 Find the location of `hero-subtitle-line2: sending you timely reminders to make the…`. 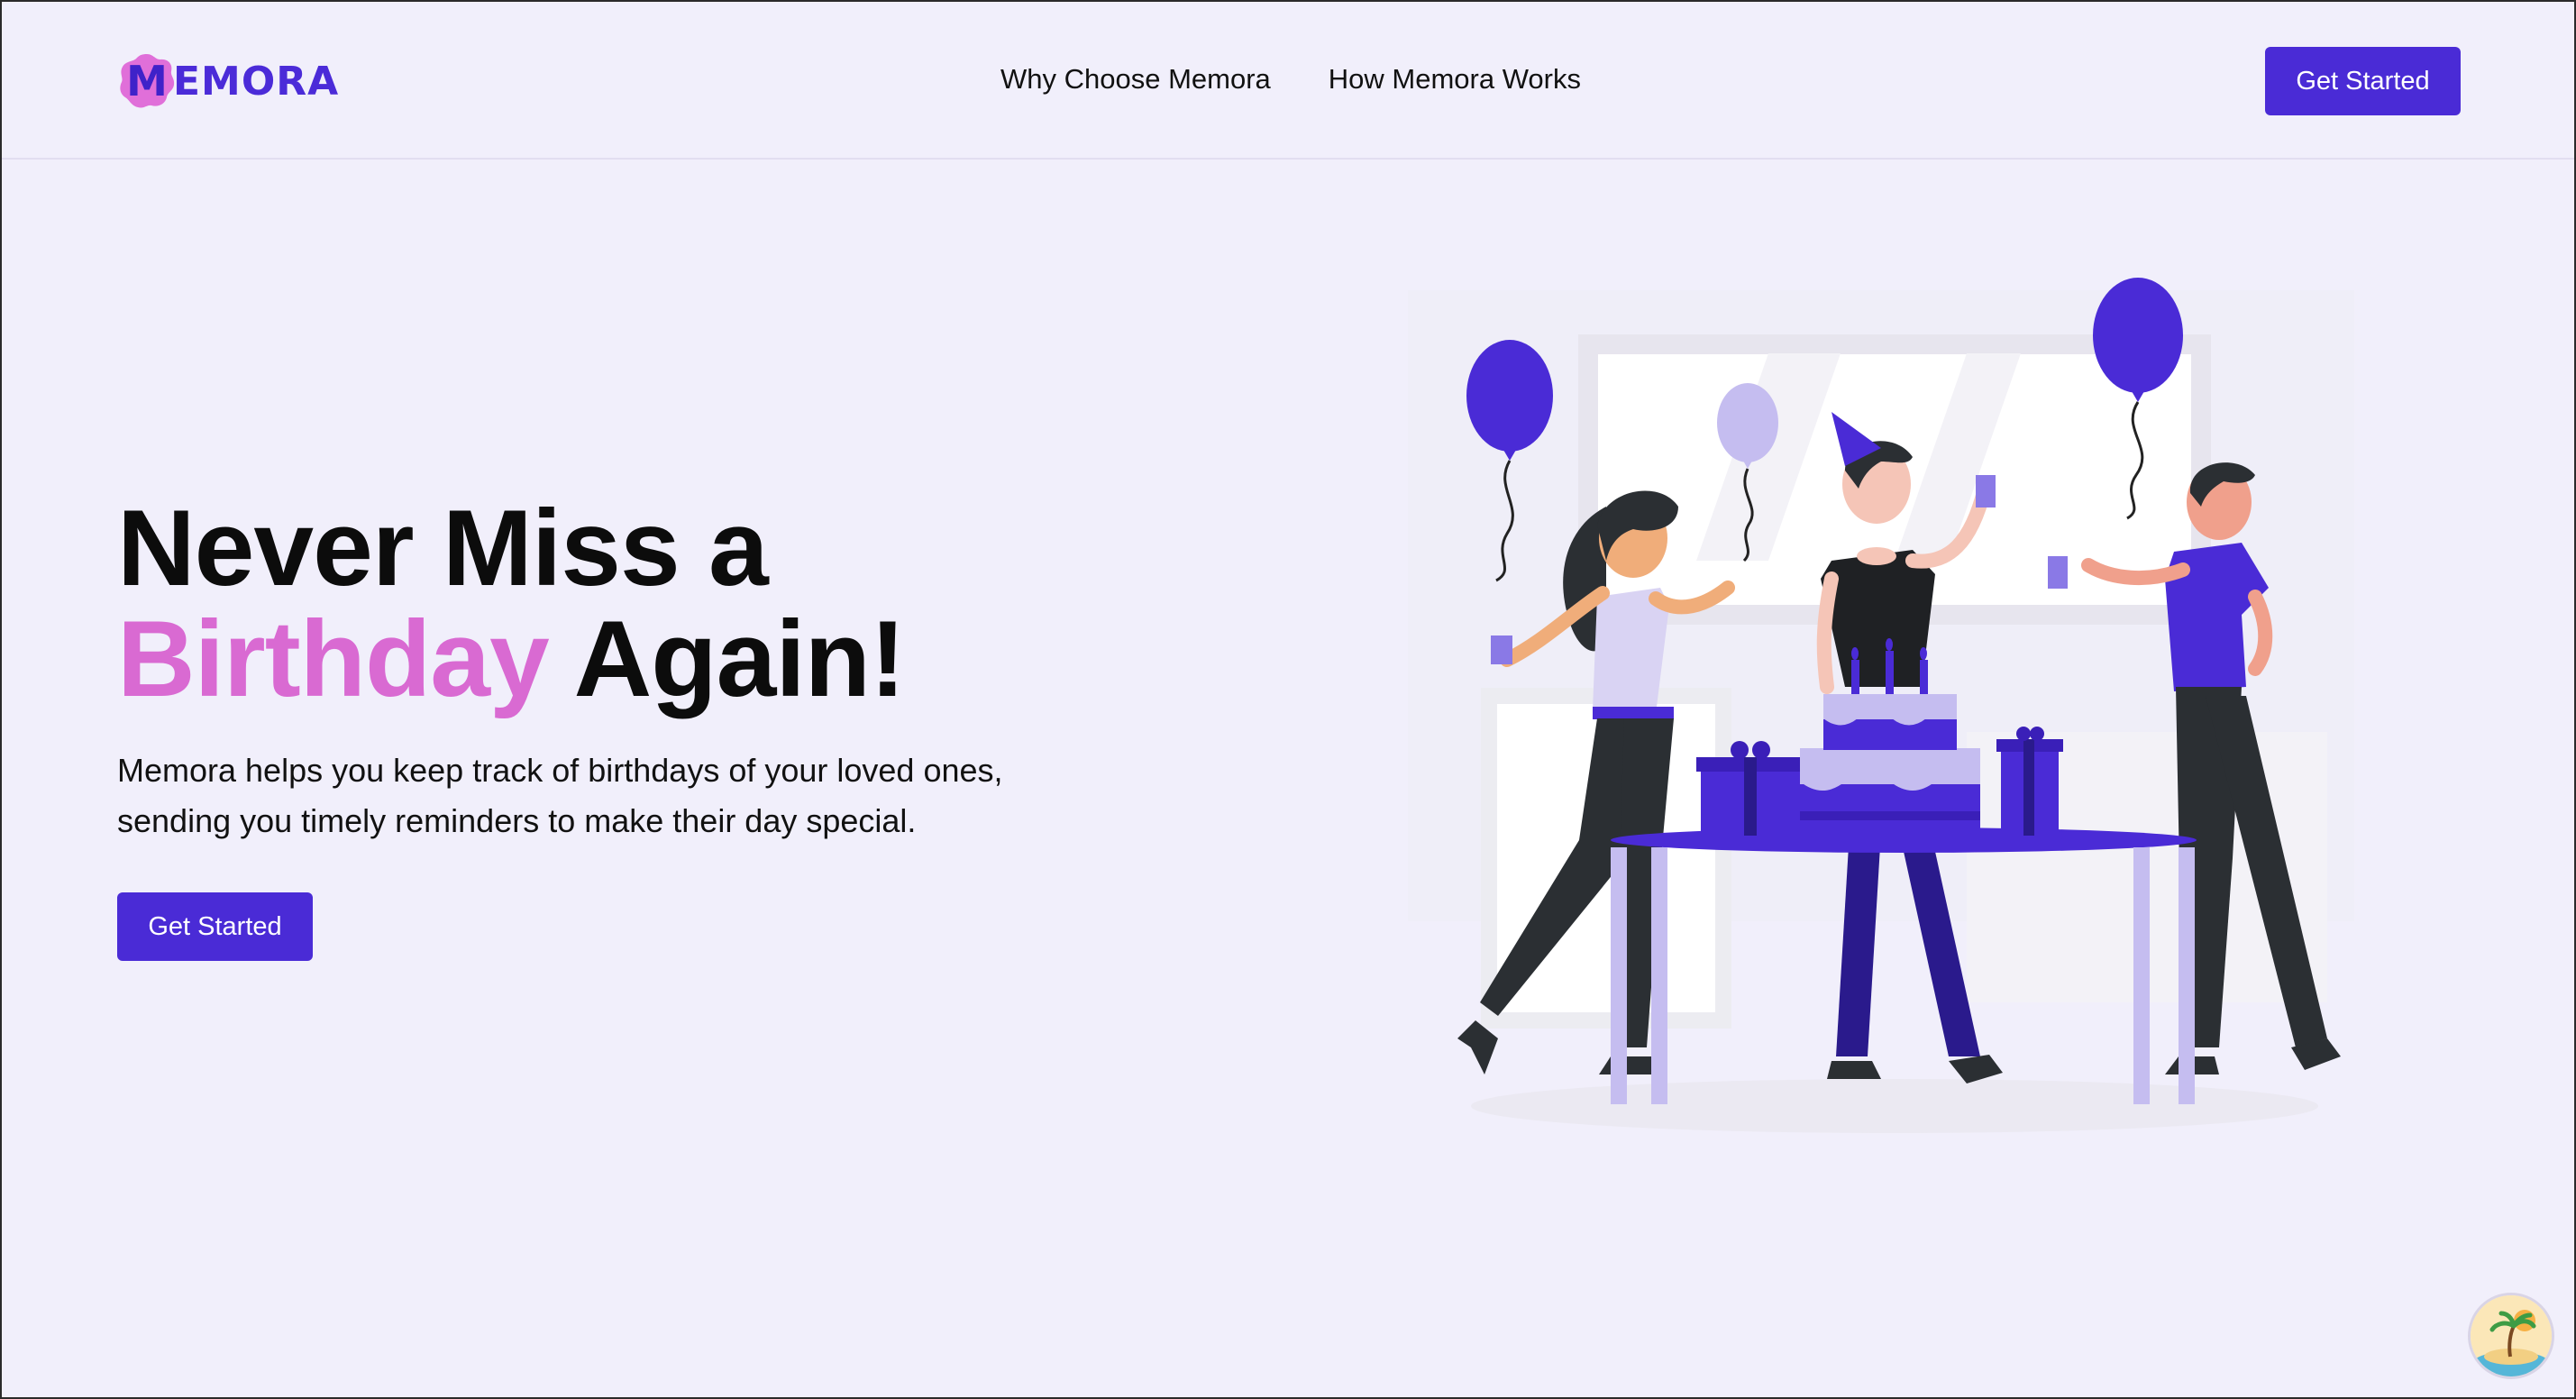

hero-subtitle-line2: sending you timely reminders to make the… is located at coordinates (517, 820).